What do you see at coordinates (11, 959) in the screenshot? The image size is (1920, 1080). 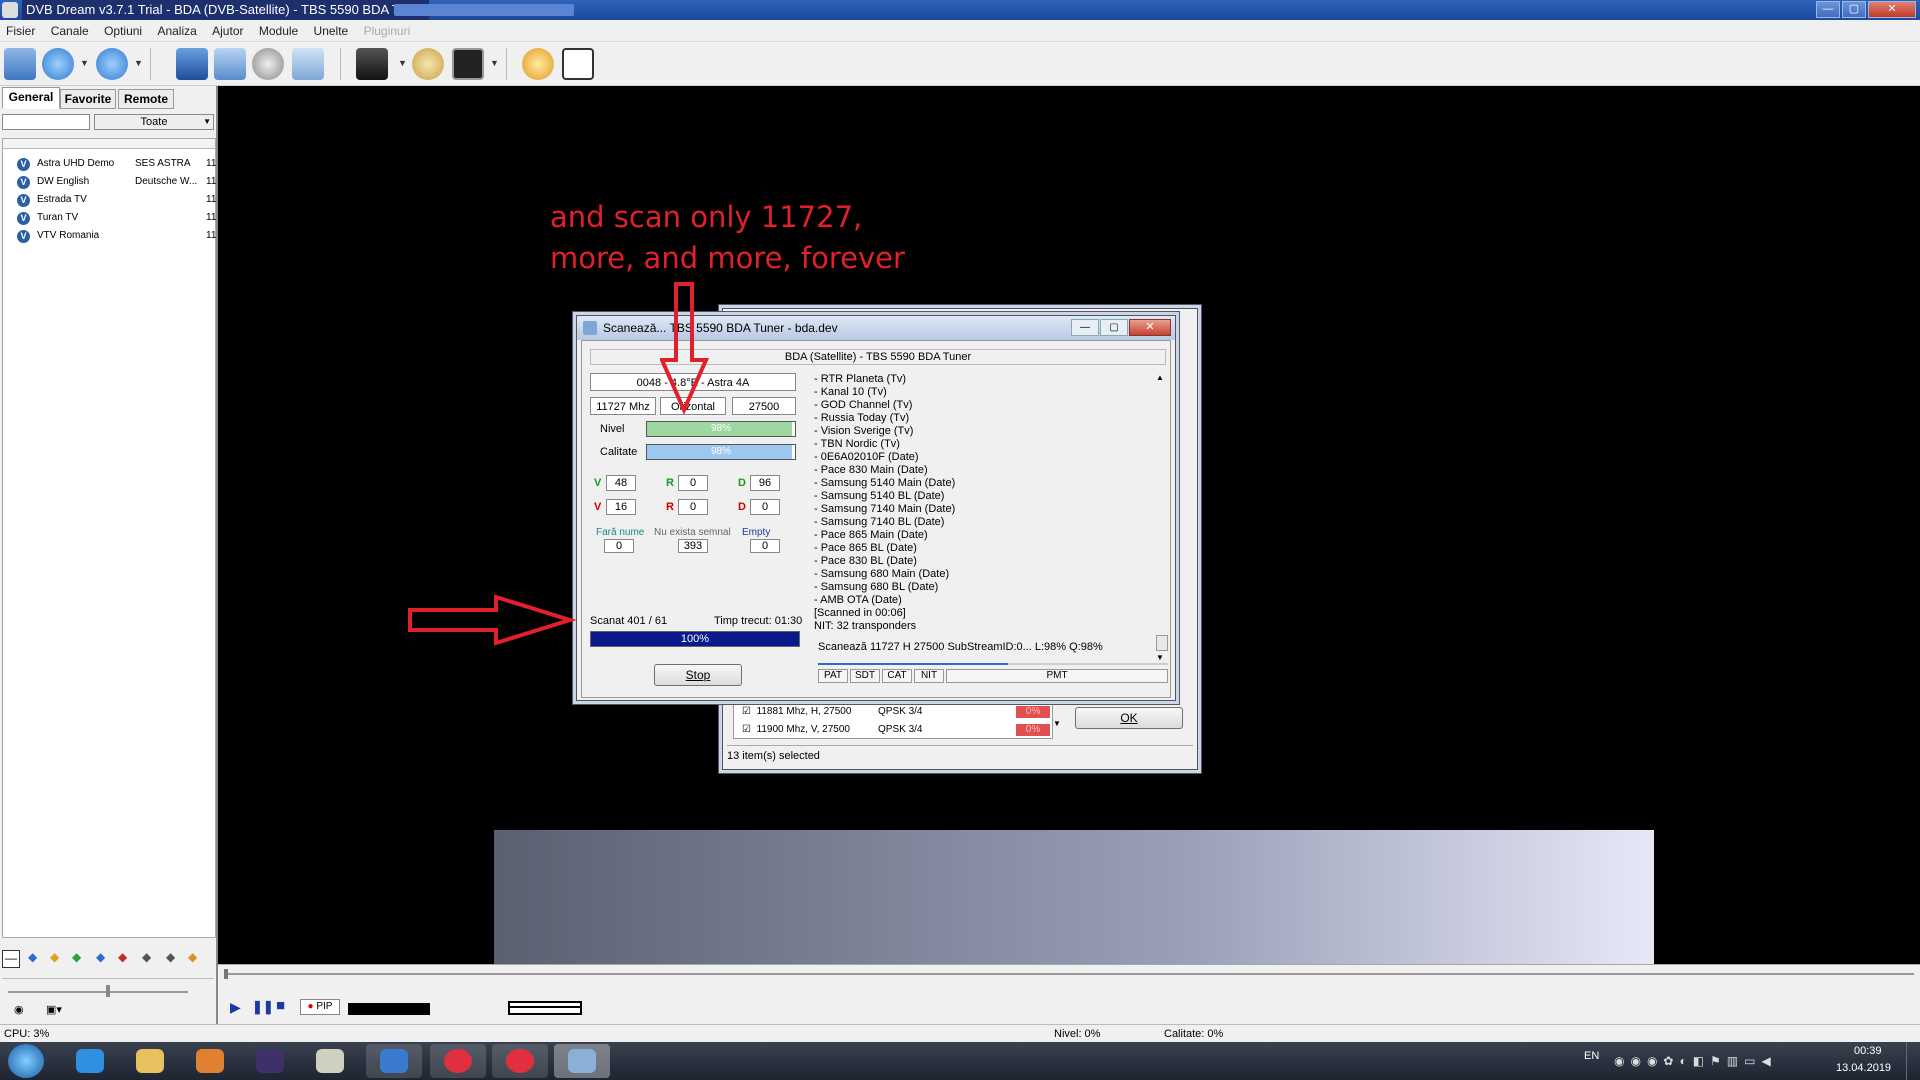 I see `collapse-icon: —` at bounding box center [11, 959].